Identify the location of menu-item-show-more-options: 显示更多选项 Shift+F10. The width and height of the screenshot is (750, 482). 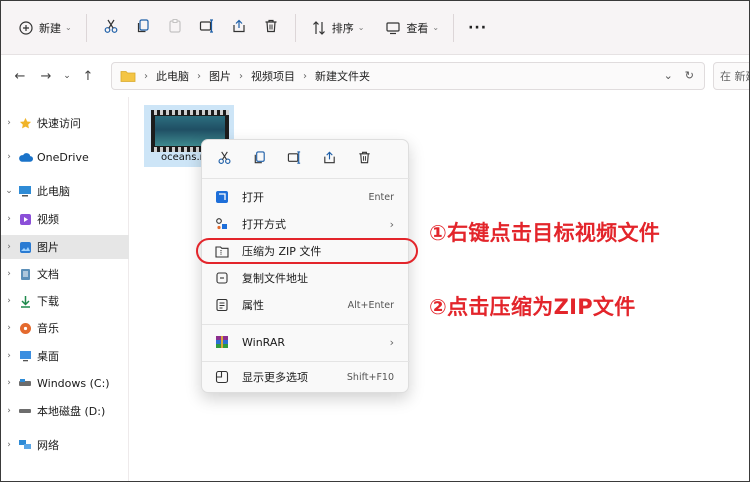
(306, 377).